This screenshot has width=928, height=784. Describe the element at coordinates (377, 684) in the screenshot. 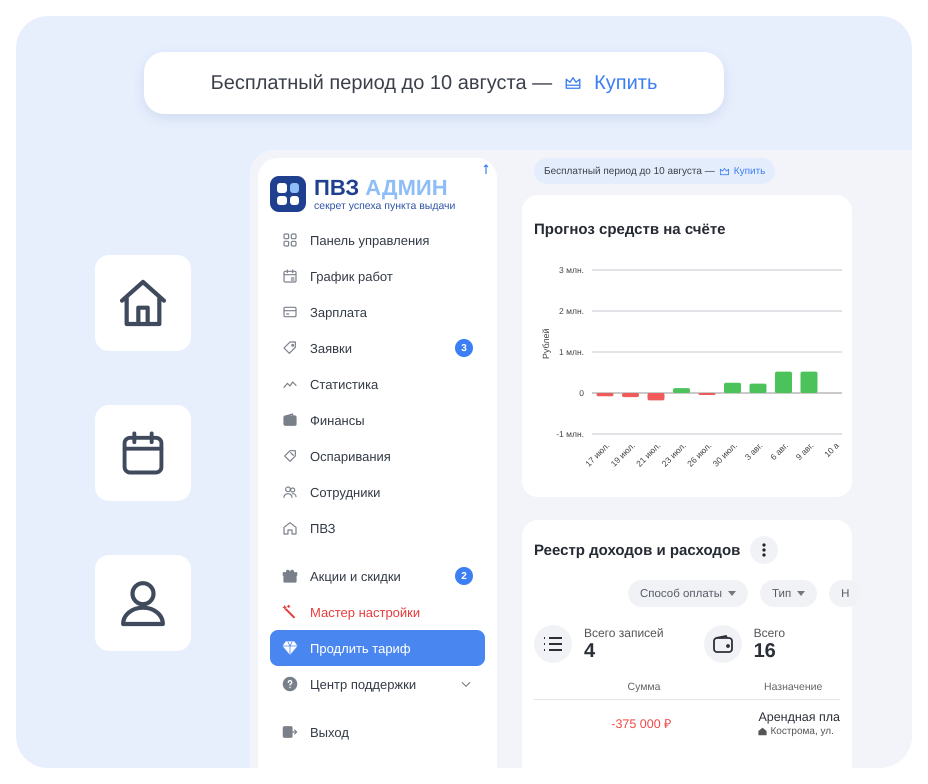

I see `sidebar-item: Центр поддержки` at that location.